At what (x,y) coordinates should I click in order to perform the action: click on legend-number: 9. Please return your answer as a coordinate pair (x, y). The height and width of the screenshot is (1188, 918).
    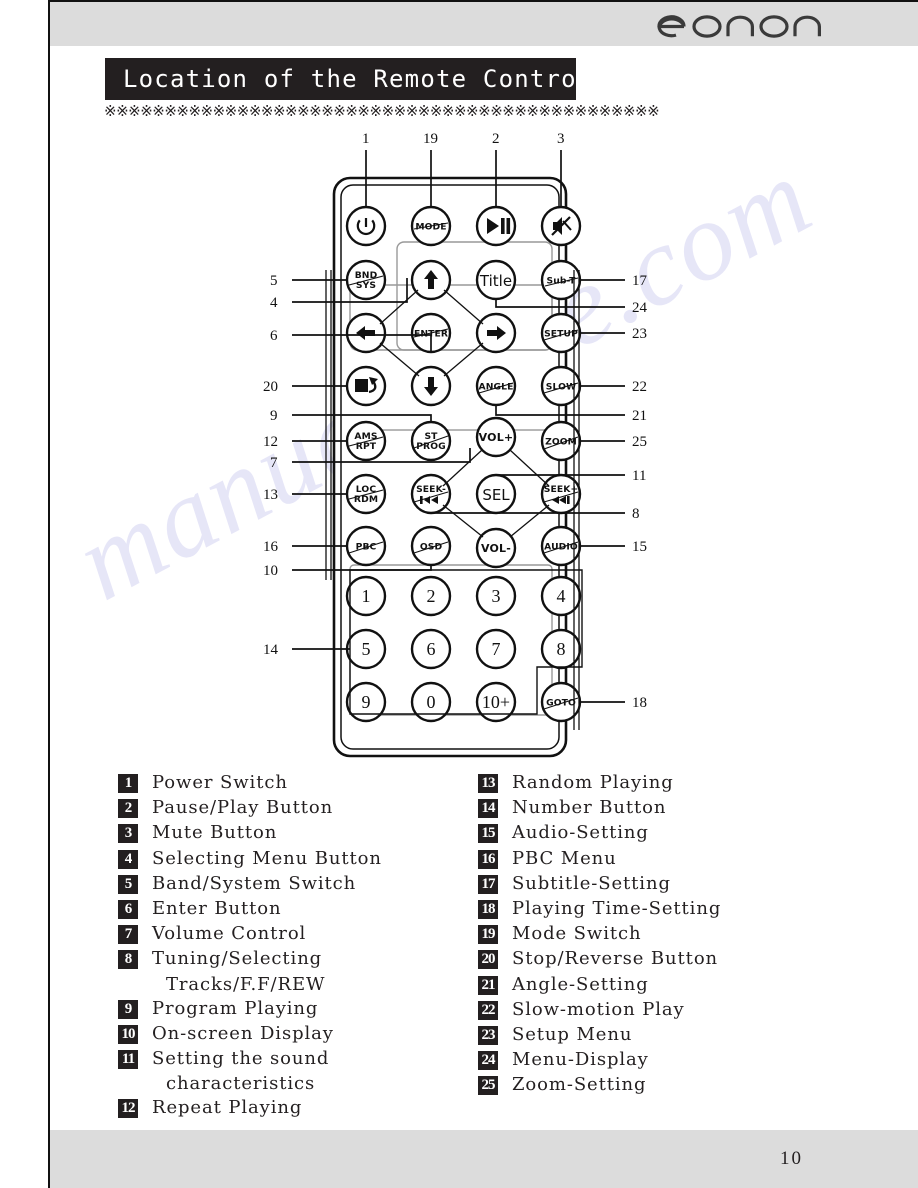
    Looking at the image, I should click on (128, 1009).